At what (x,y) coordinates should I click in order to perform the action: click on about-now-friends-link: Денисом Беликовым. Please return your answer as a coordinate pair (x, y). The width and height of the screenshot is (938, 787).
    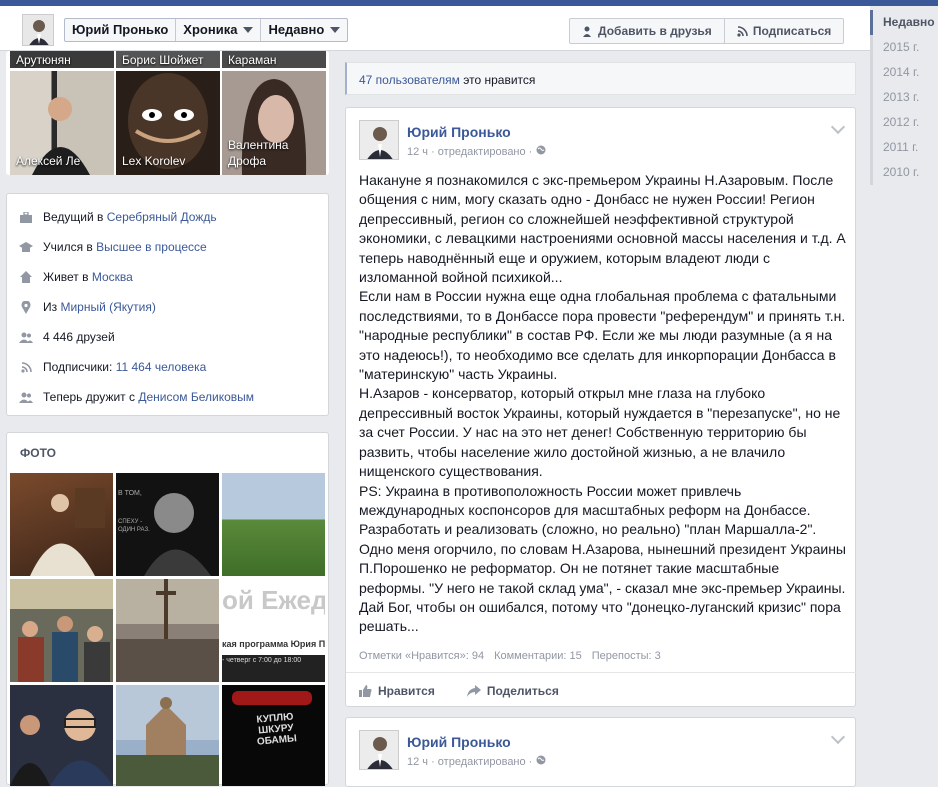
    Looking at the image, I should click on (196, 397).